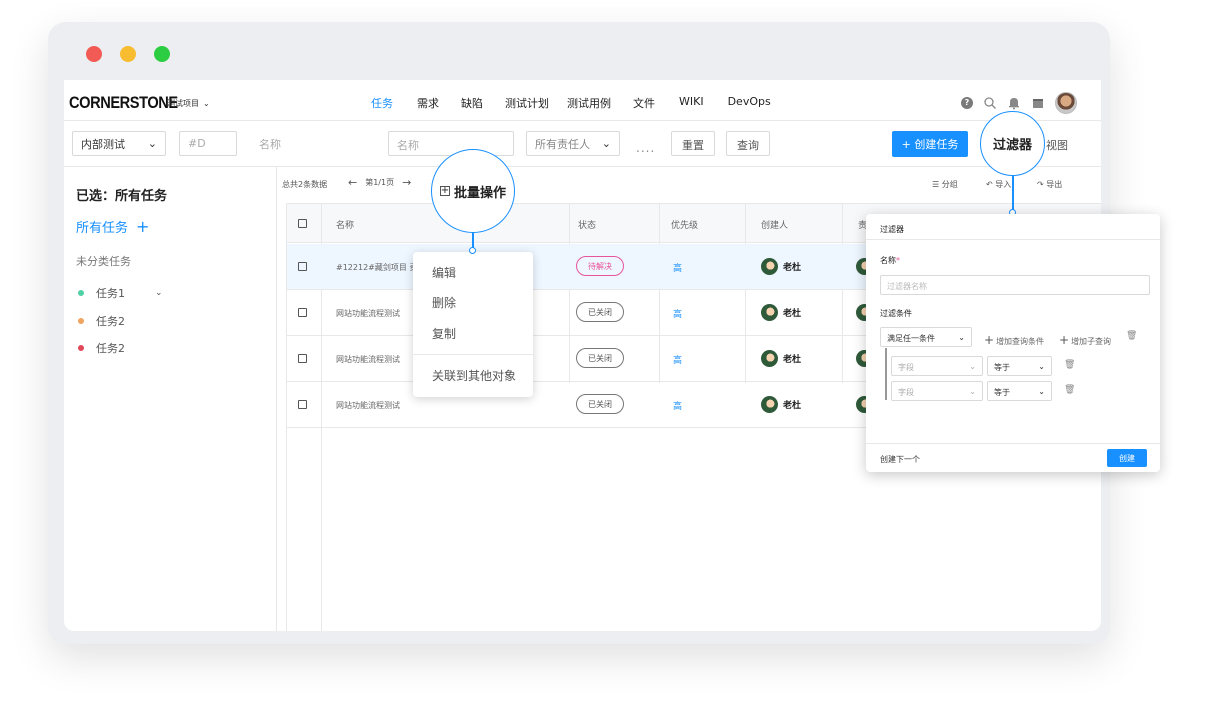 Image resolution: width=1212 pixels, height=716 pixels. I want to click on group-button: ☰ 分组, so click(945, 184).